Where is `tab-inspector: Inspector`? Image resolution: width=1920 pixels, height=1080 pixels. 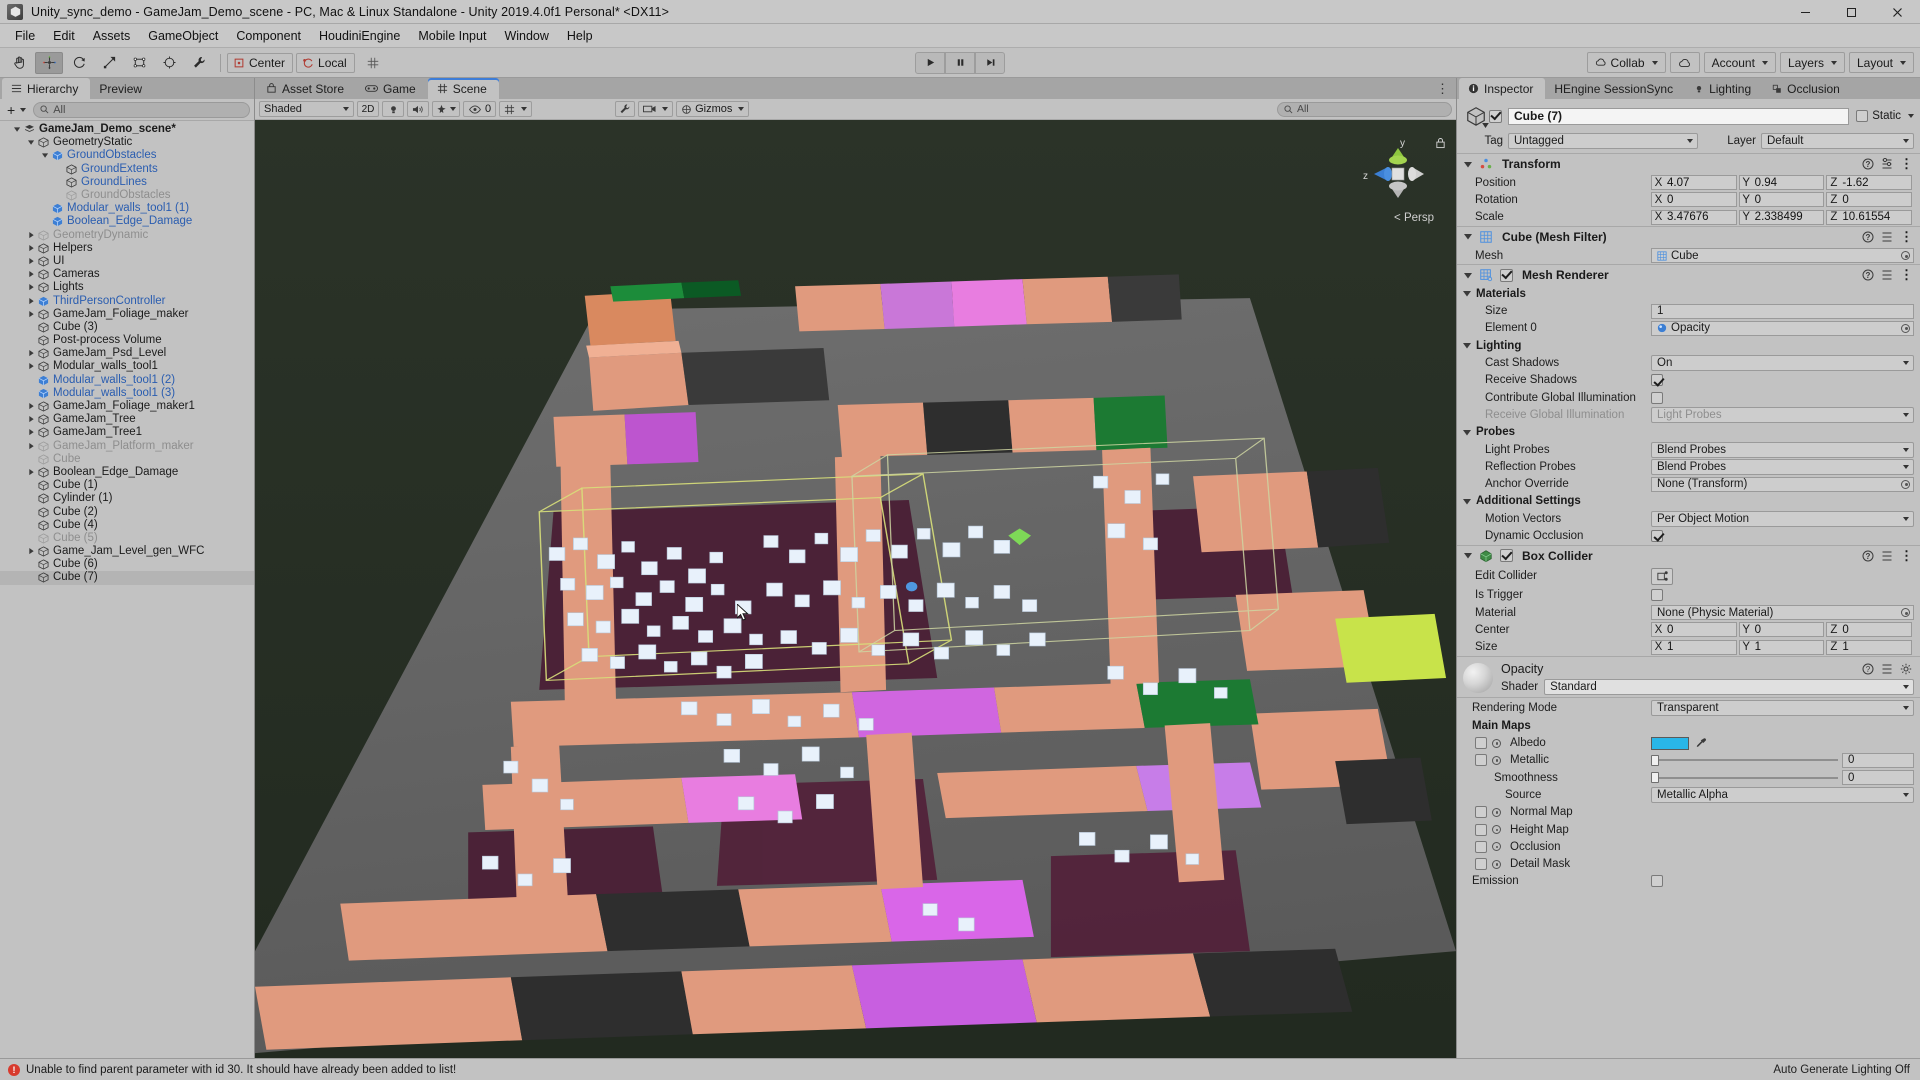 tab-inspector: Inspector is located at coordinates (1502, 88).